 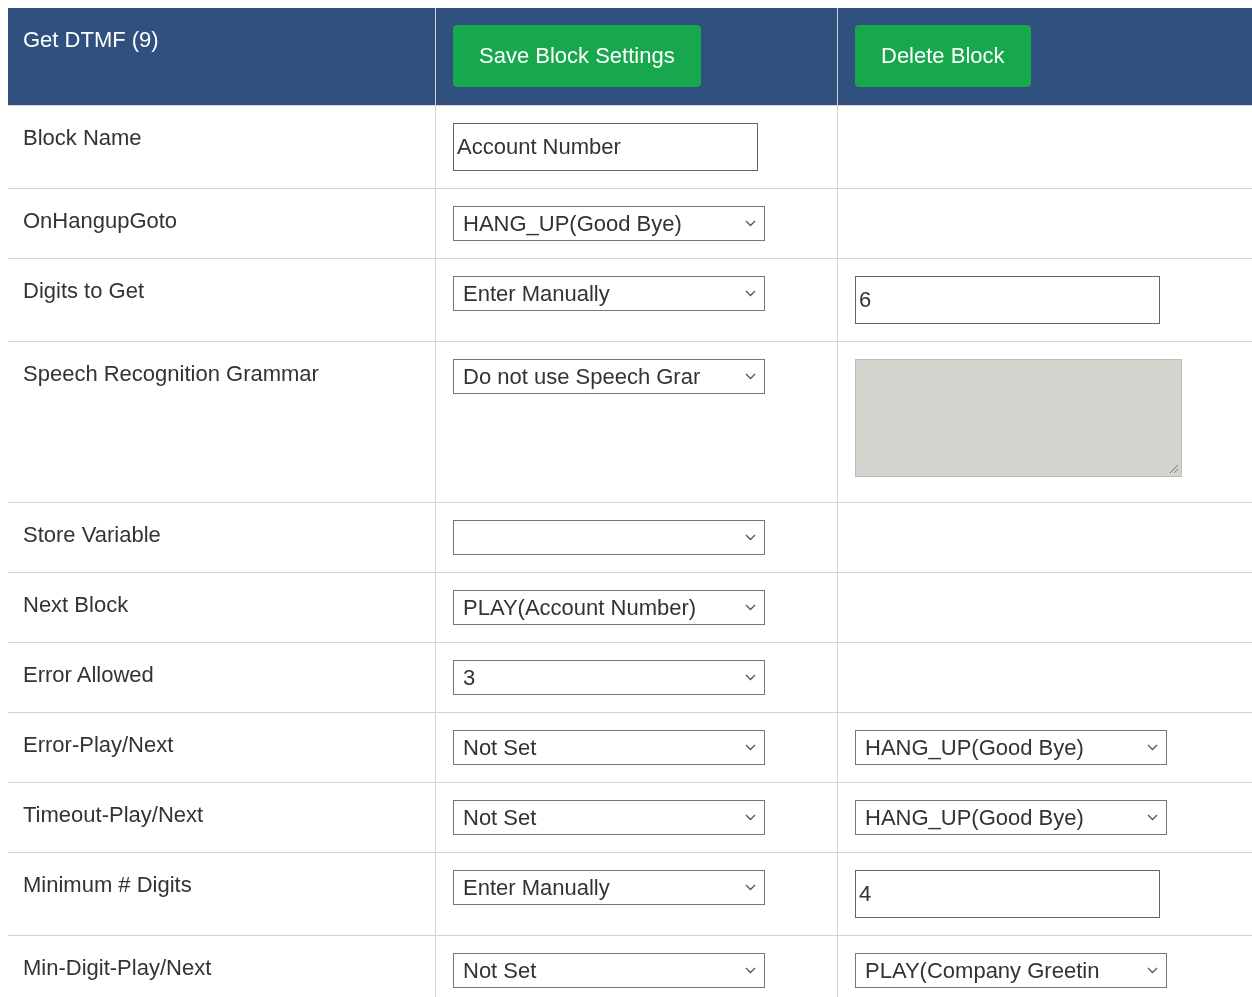 I want to click on field-label: Error-Play/Next, so click(x=98, y=744).